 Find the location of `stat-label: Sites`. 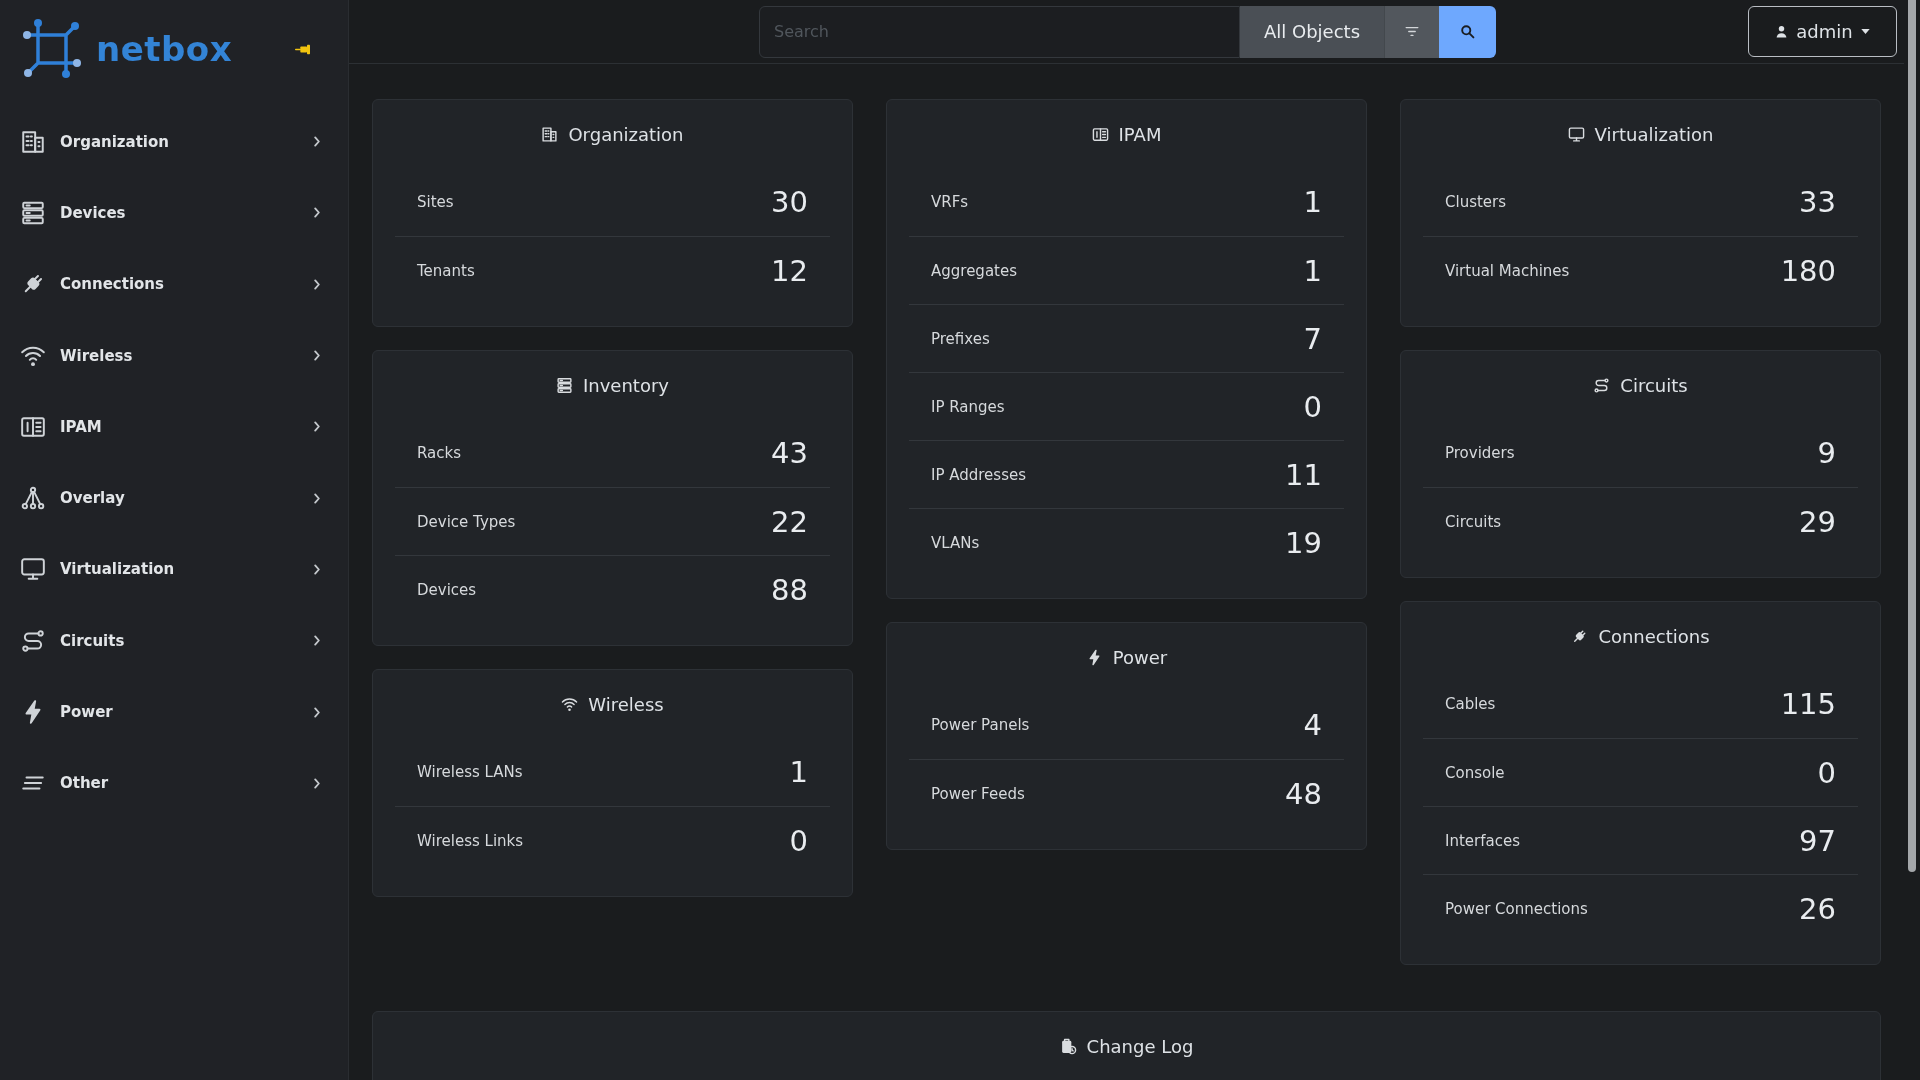

stat-label: Sites is located at coordinates (435, 202).